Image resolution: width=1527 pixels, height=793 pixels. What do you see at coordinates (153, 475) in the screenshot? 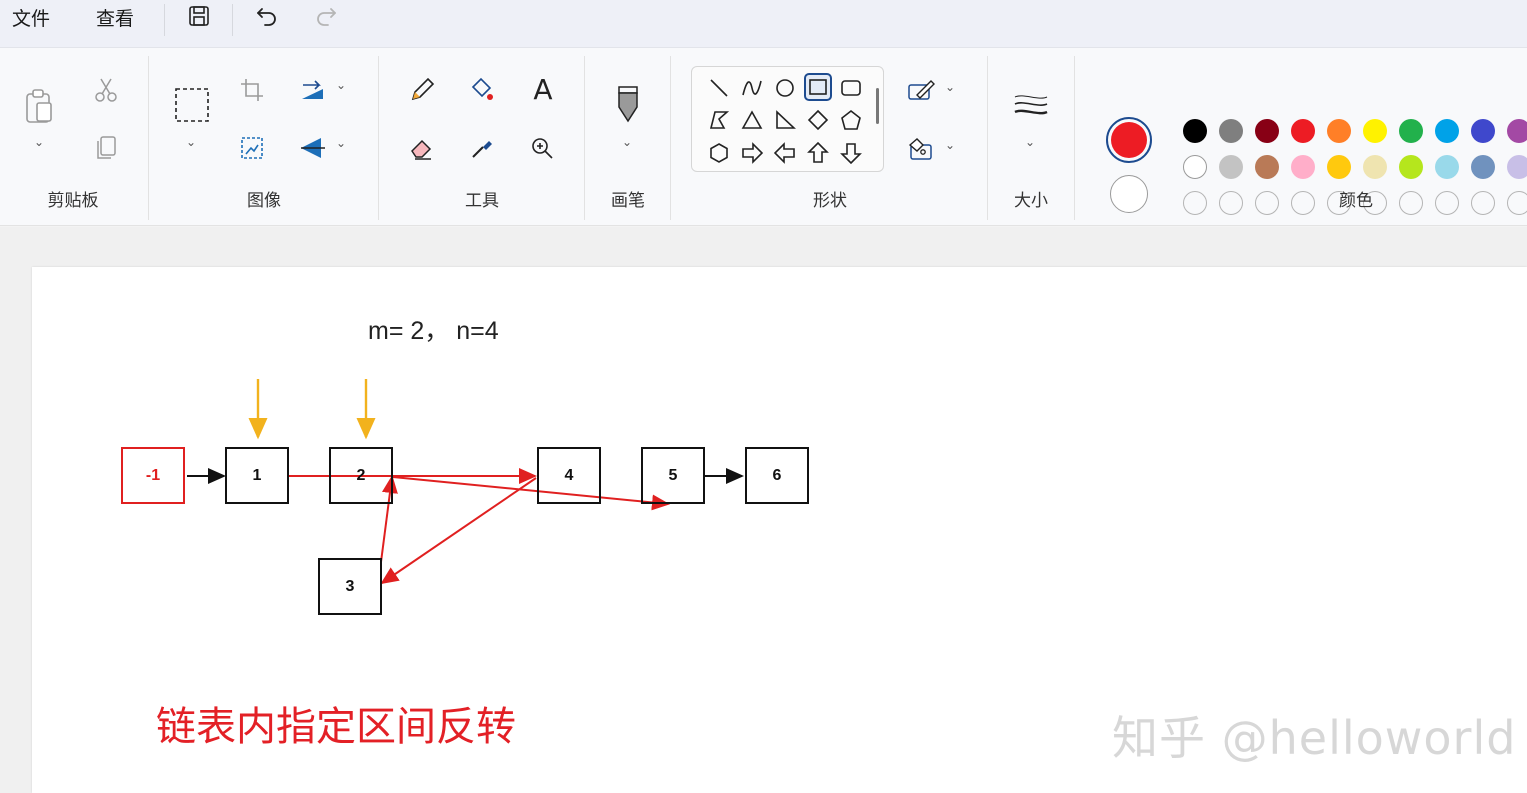
I see `list-node-head: -1` at bounding box center [153, 475].